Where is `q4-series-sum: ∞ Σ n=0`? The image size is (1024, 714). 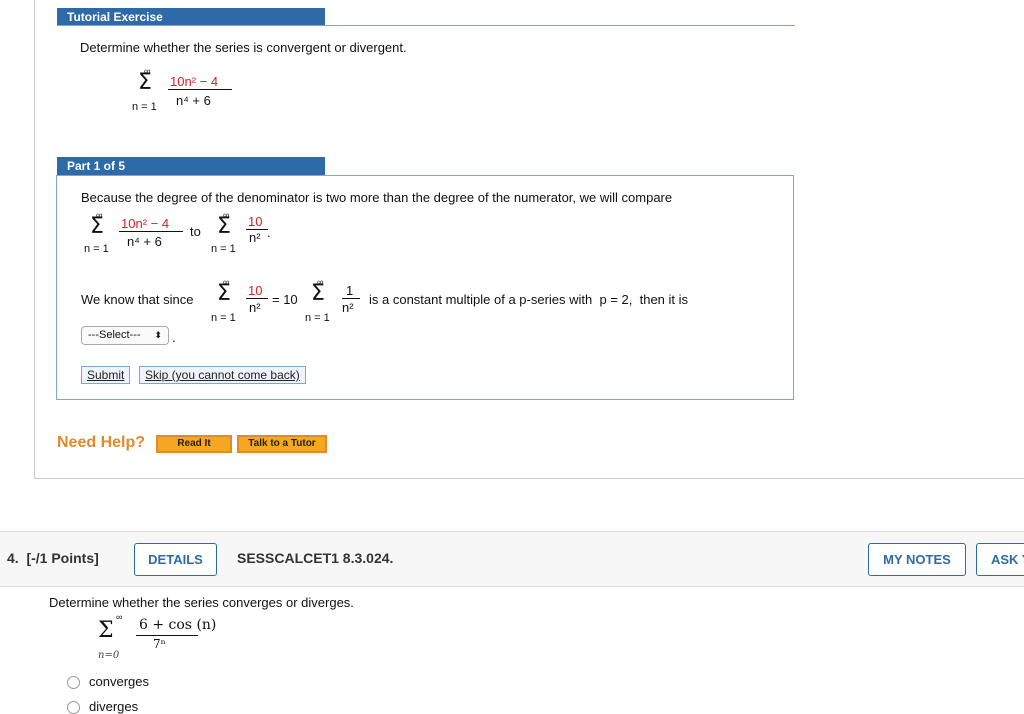
q4-series-sum: ∞ Σ n=0 is located at coordinates (111, 638).